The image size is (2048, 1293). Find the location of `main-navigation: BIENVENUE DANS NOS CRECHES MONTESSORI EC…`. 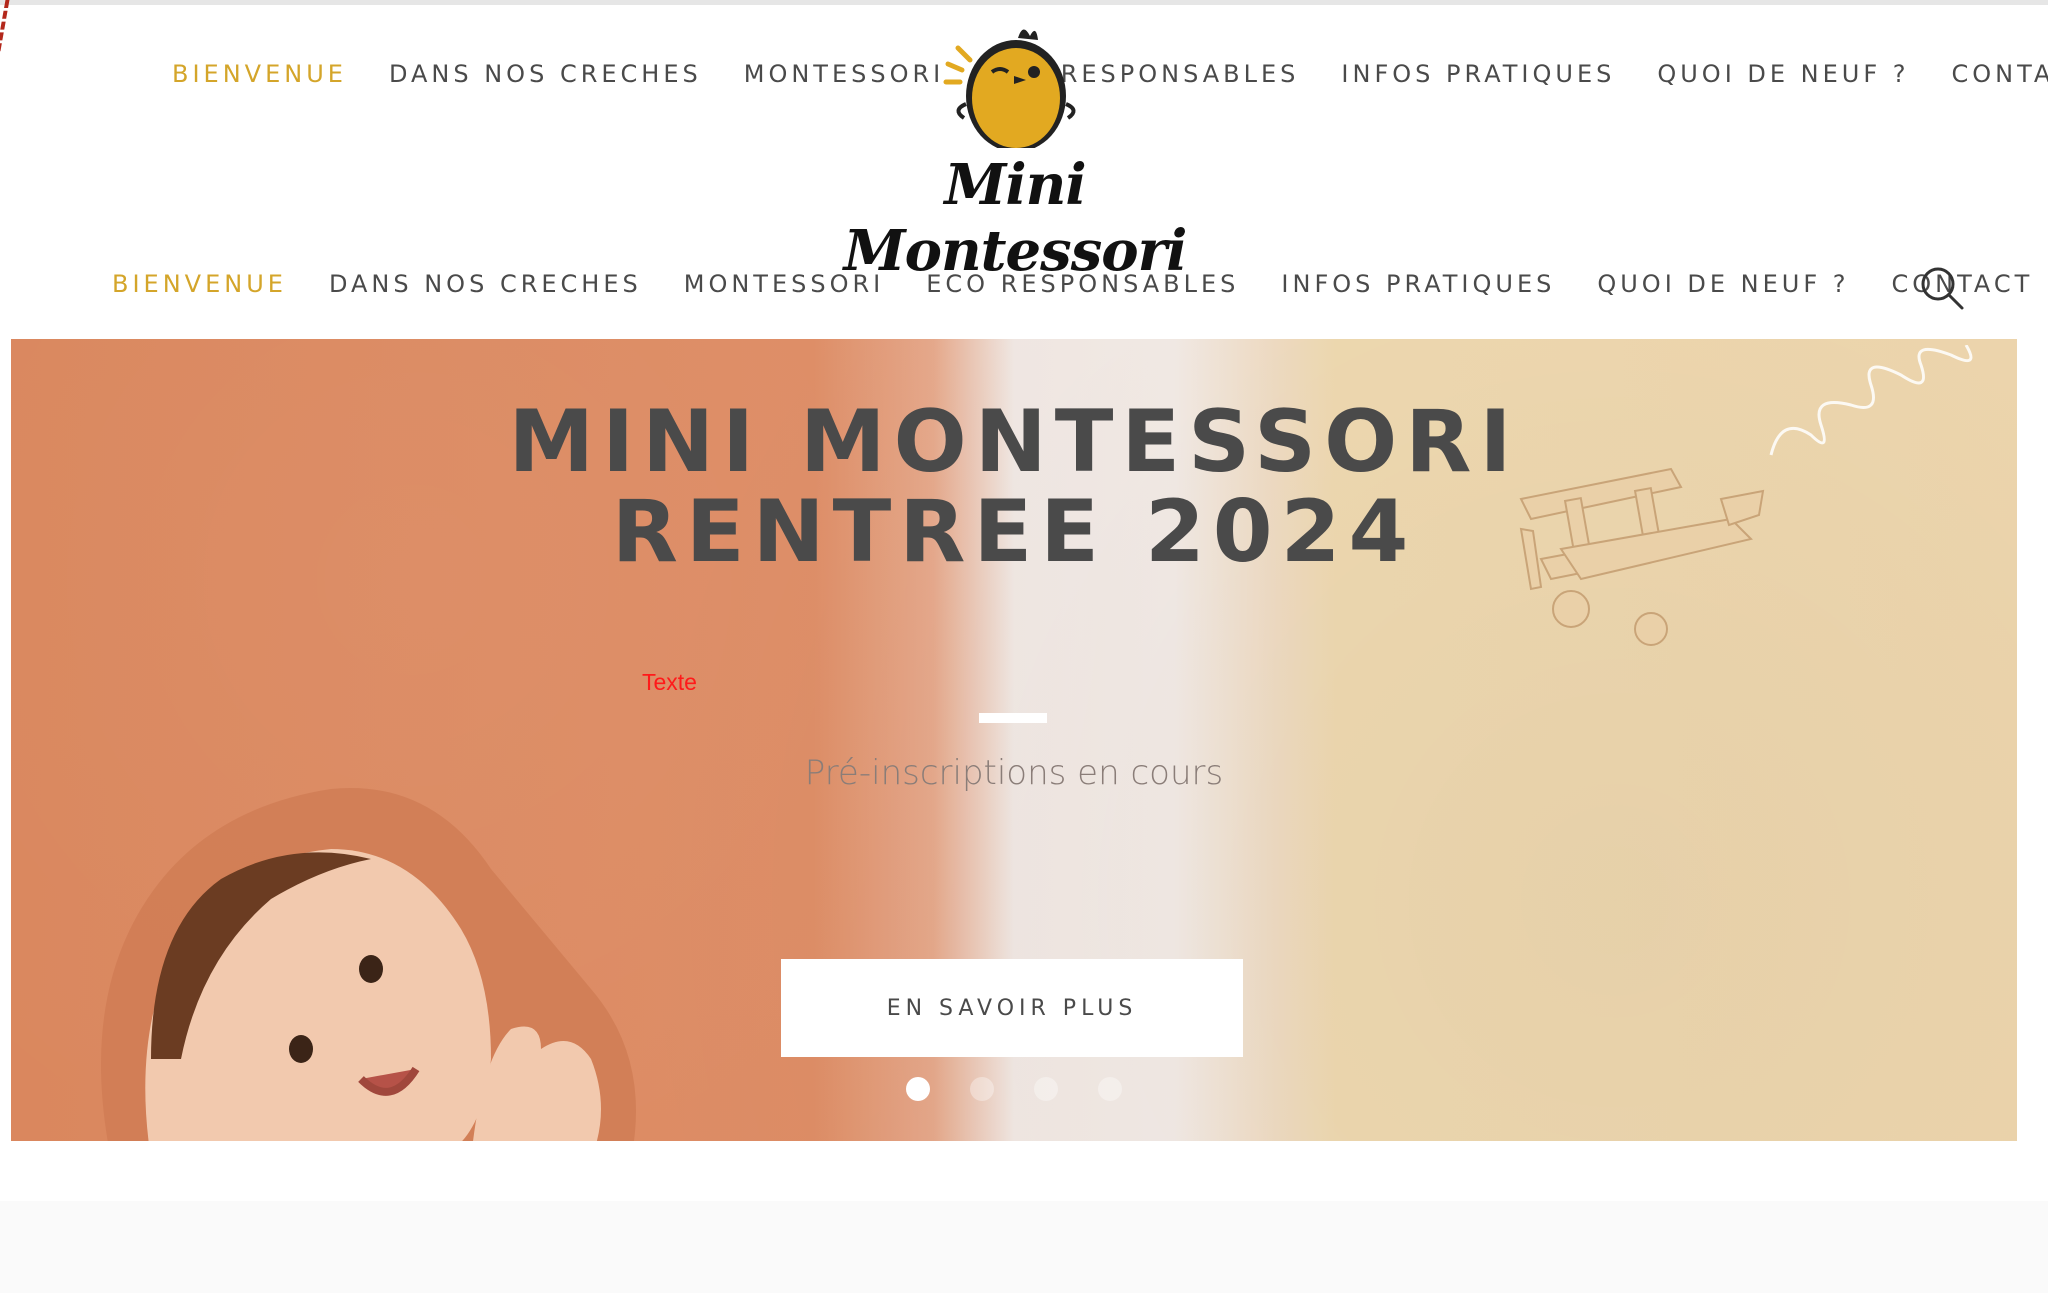

main-navigation: BIENVENUE DANS NOS CRECHES MONTESSORI EC… is located at coordinates (1072, 284).